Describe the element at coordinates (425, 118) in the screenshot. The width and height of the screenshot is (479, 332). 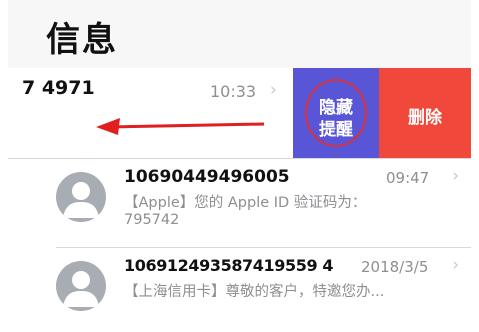
I see `delete-label: 删除` at that location.